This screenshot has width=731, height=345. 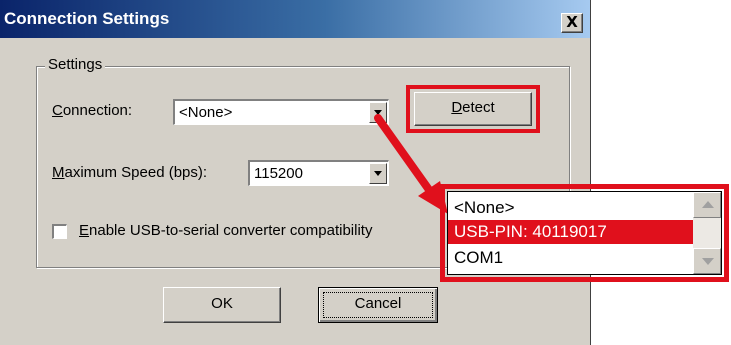 I want to click on dropdown-option-none: <None>, so click(x=570, y=208).